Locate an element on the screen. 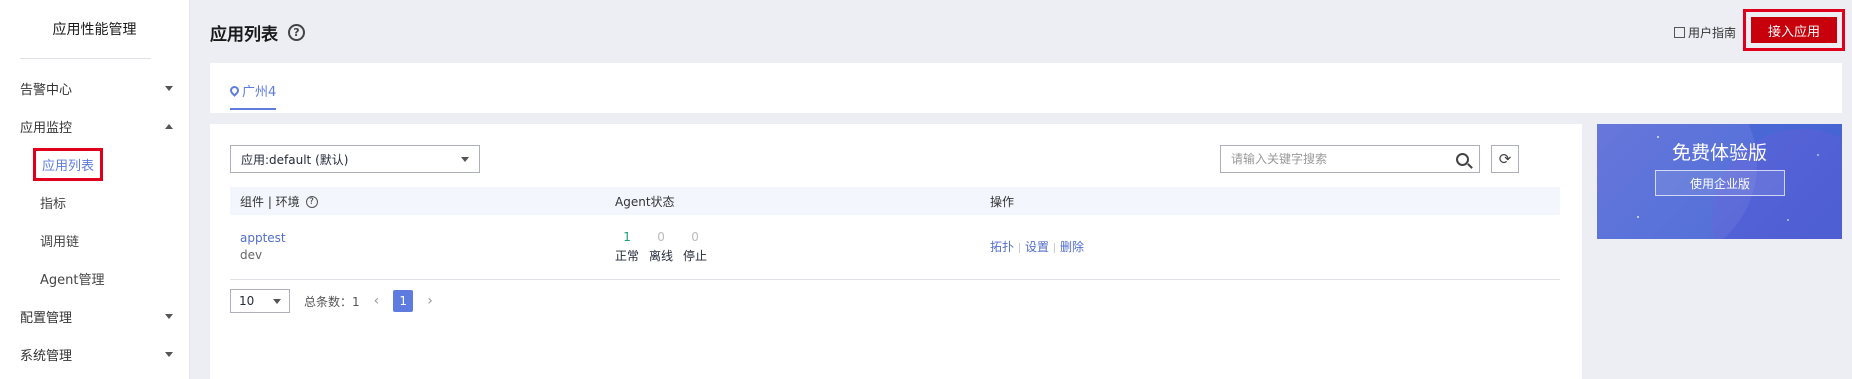 The image size is (1852, 379). sidebar-item-label: 应用监控 is located at coordinates (46, 128).